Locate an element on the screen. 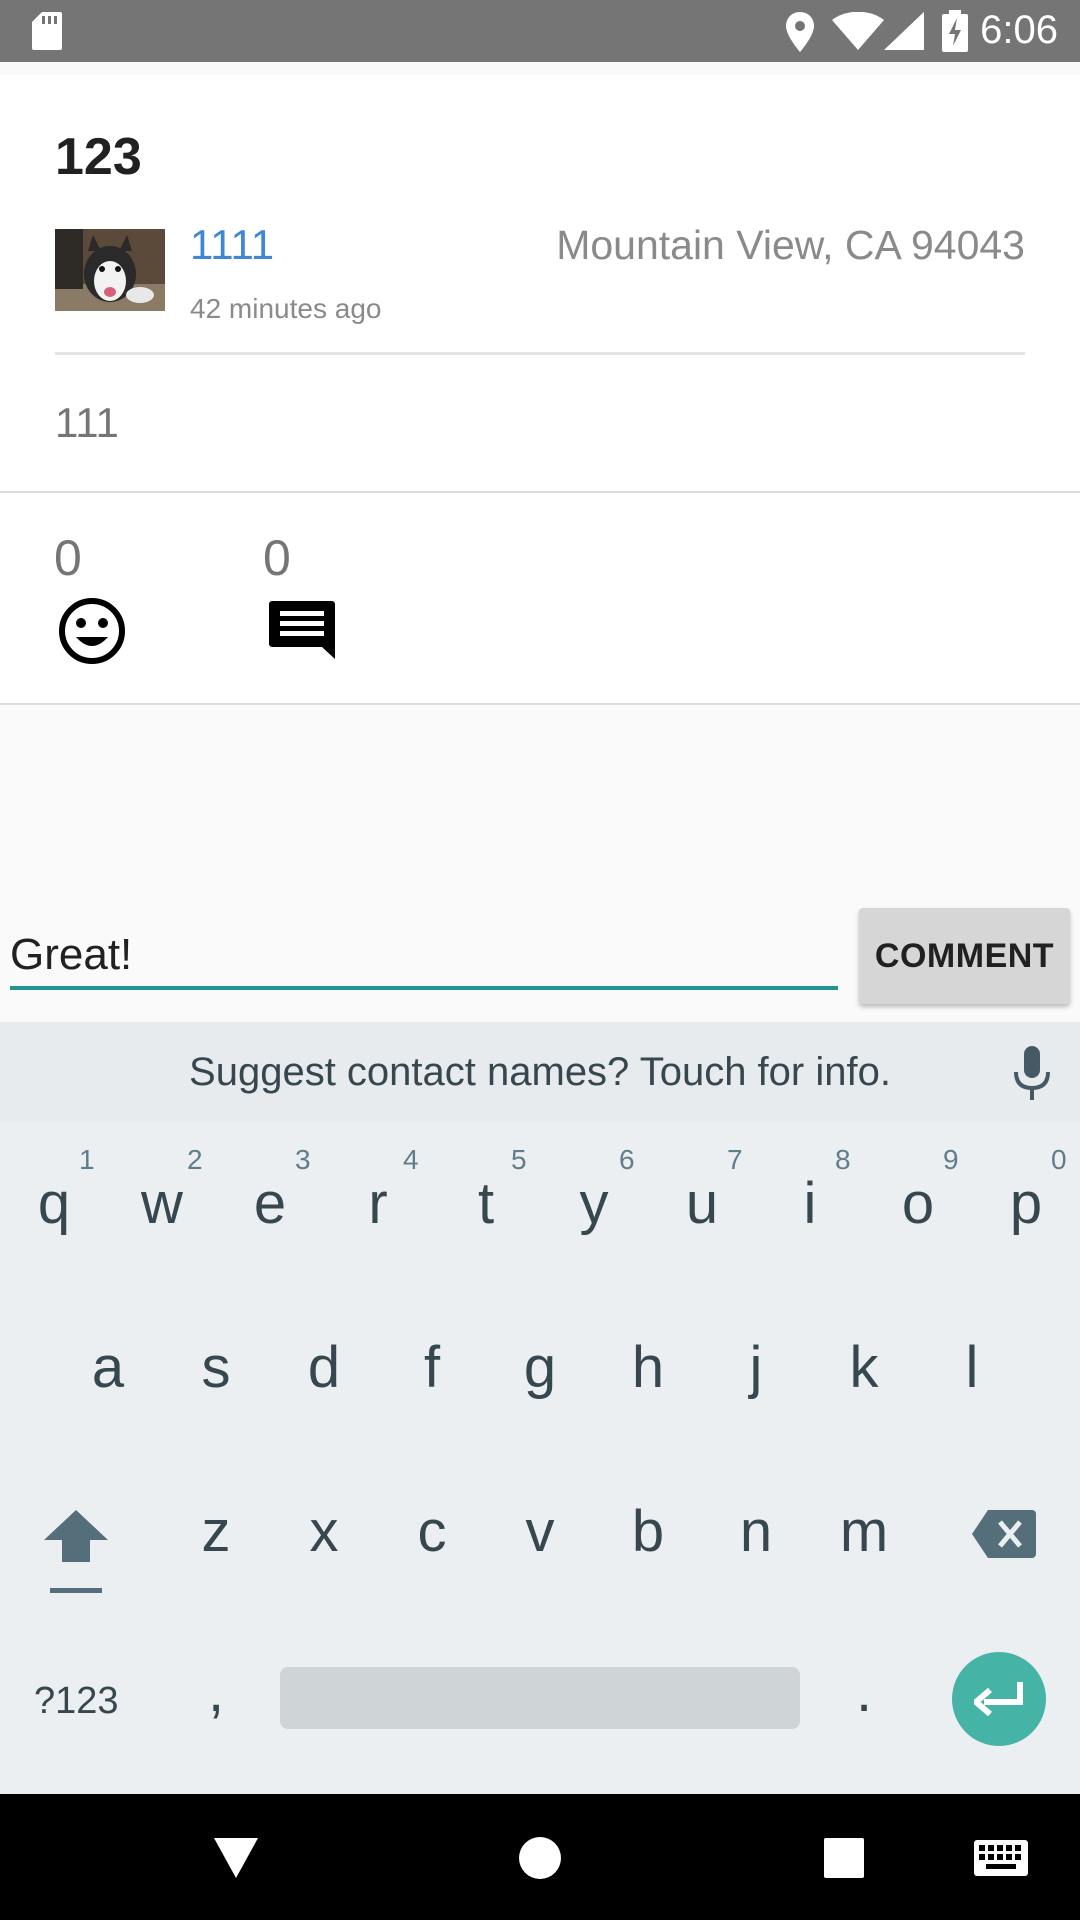 The image size is (1080, 1920). key-z: z is located at coordinates (216, 1531).